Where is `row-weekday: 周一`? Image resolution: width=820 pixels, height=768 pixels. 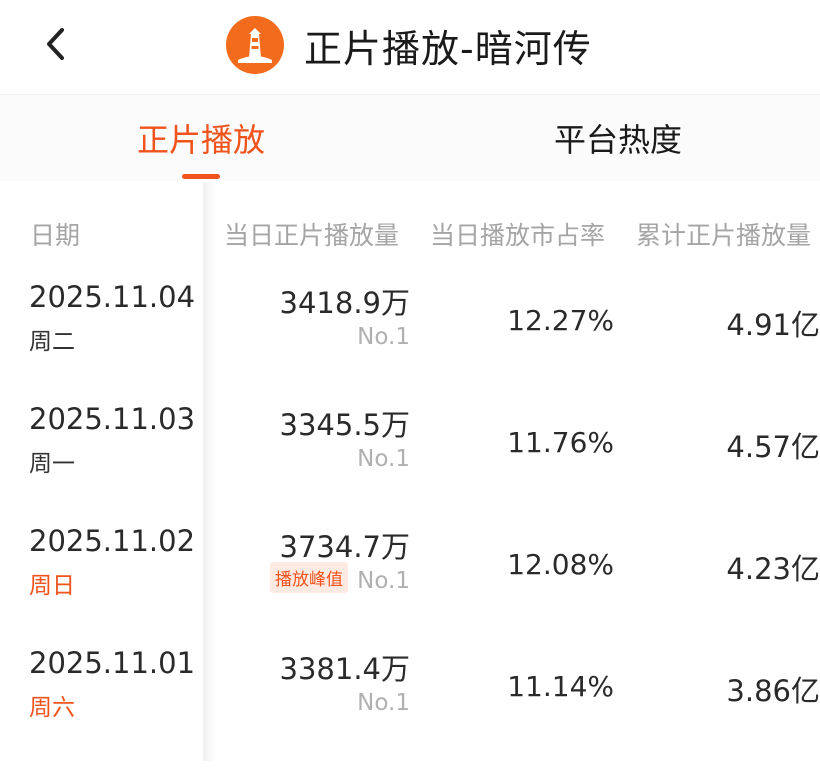
row-weekday: 周一 is located at coordinates (52, 464).